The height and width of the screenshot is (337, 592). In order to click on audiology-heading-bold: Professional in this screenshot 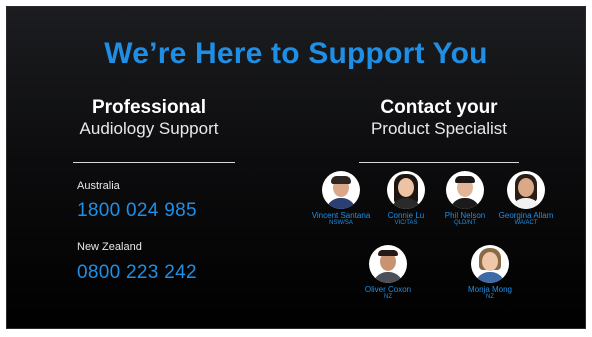, I will do `click(149, 107)`.